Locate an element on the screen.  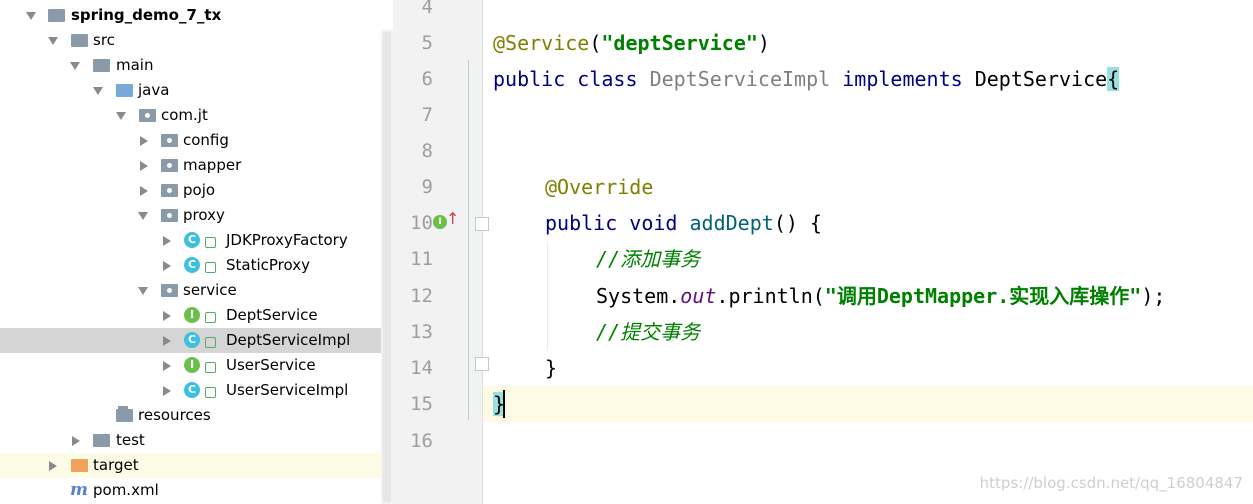
tree-item-pojo: pojo is located at coordinates (190, 190).